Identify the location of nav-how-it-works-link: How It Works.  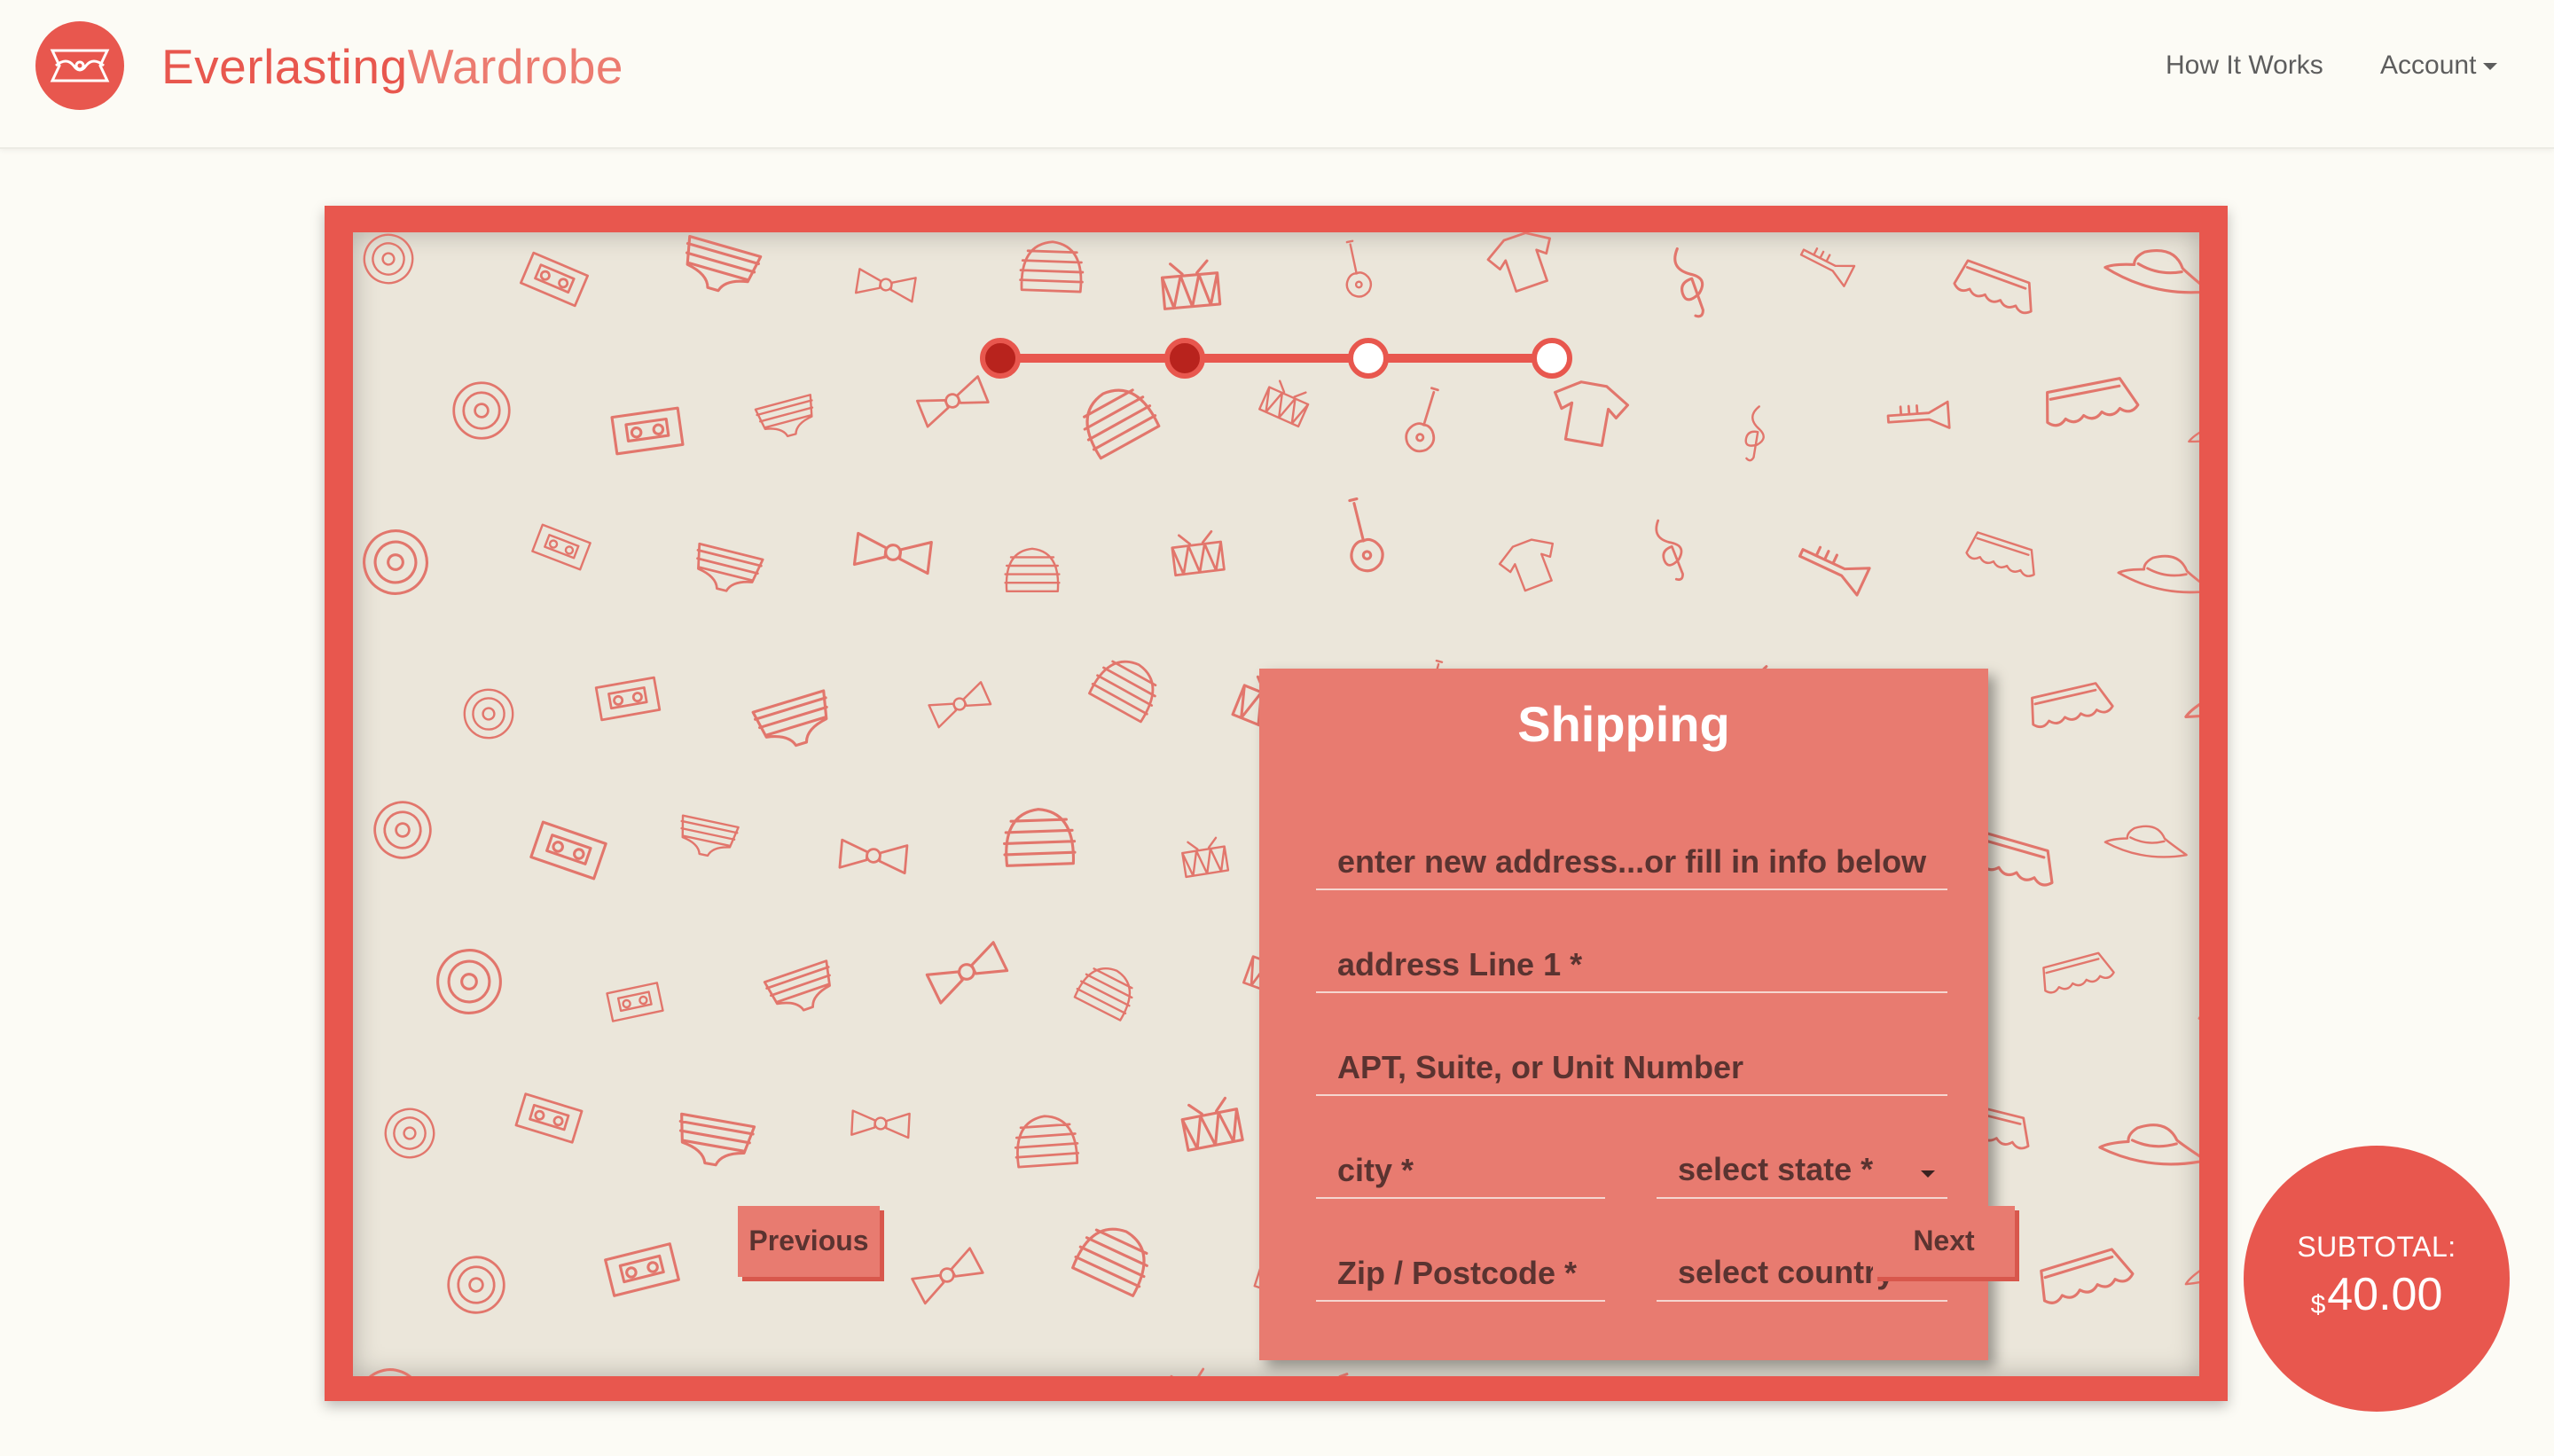
(2244, 65).